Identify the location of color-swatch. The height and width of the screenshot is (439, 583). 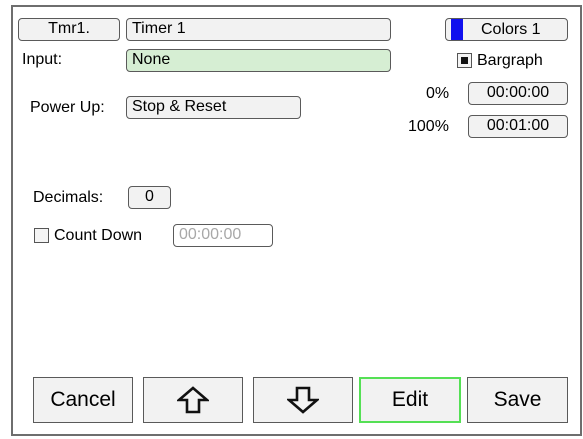
(457, 29).